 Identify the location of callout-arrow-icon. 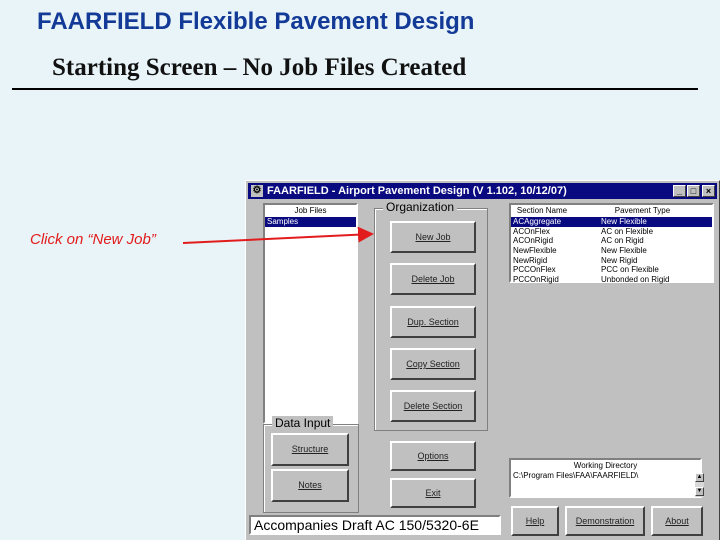
(278, 235).